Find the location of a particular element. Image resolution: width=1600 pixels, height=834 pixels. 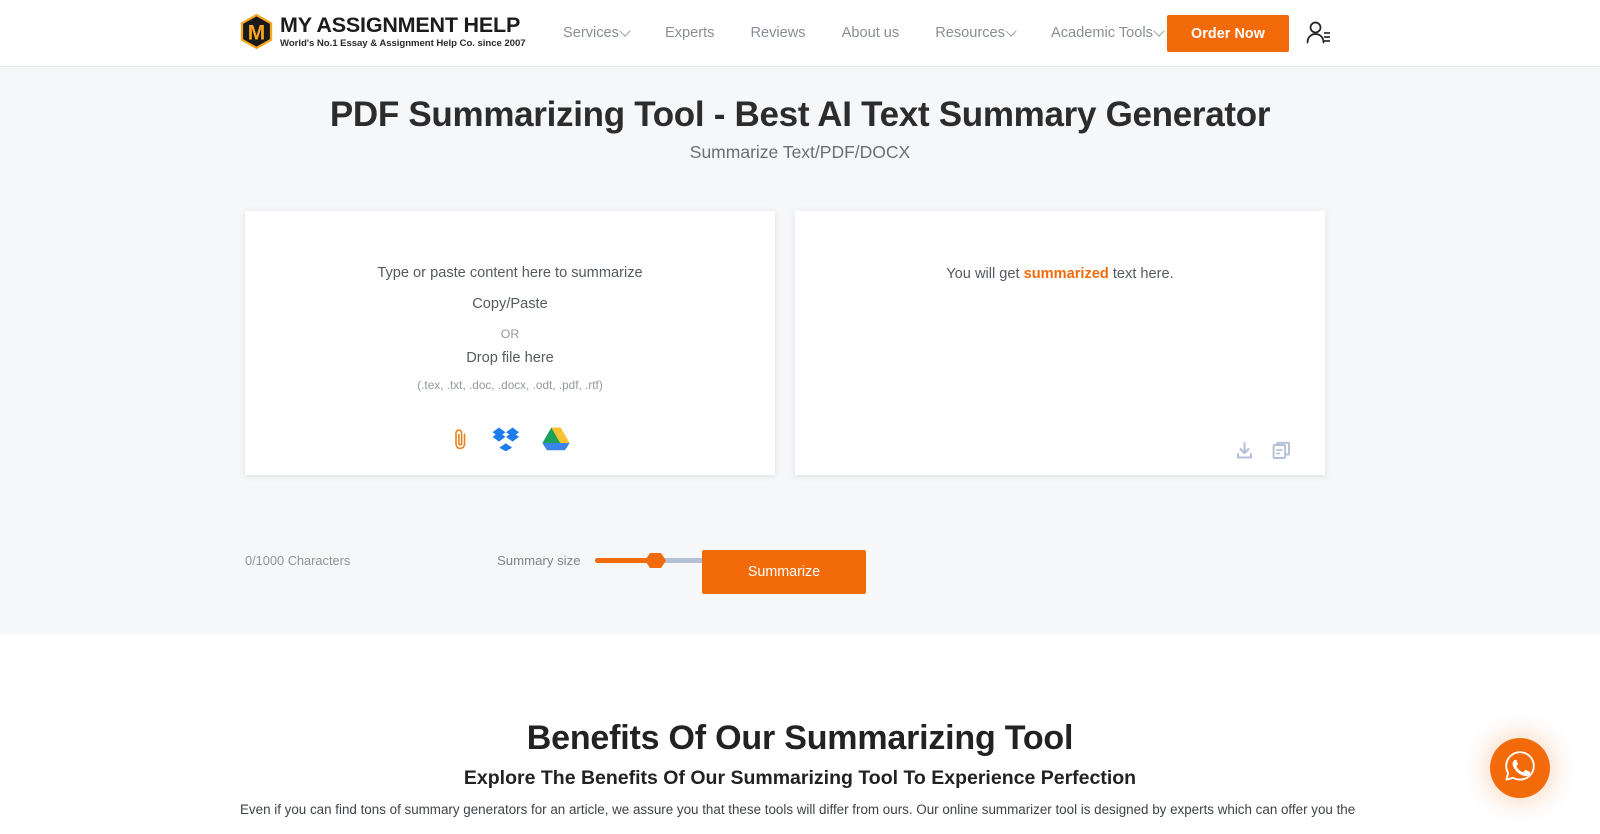

paperclip-icon is located at coordinates (460, 441).